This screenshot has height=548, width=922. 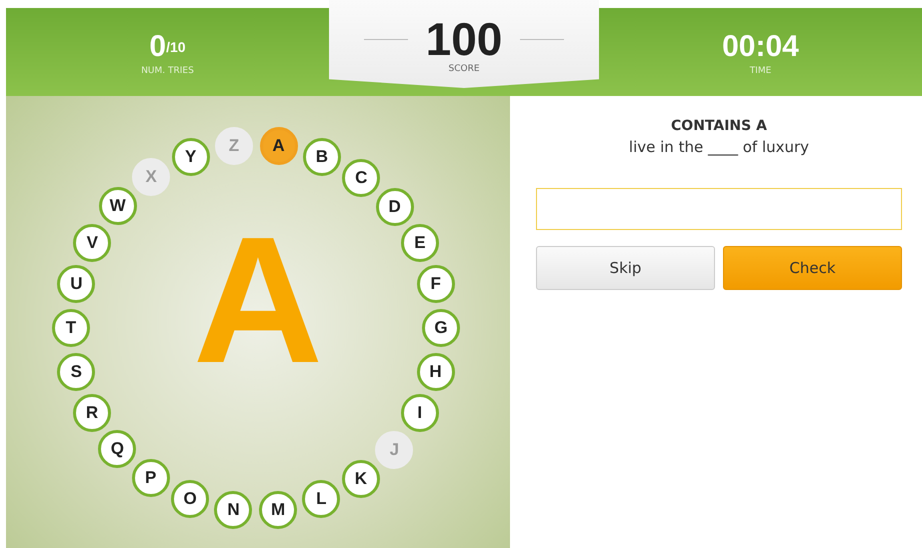 I want to click on question-title: CONTAINS A, so click(x=719, y=126).